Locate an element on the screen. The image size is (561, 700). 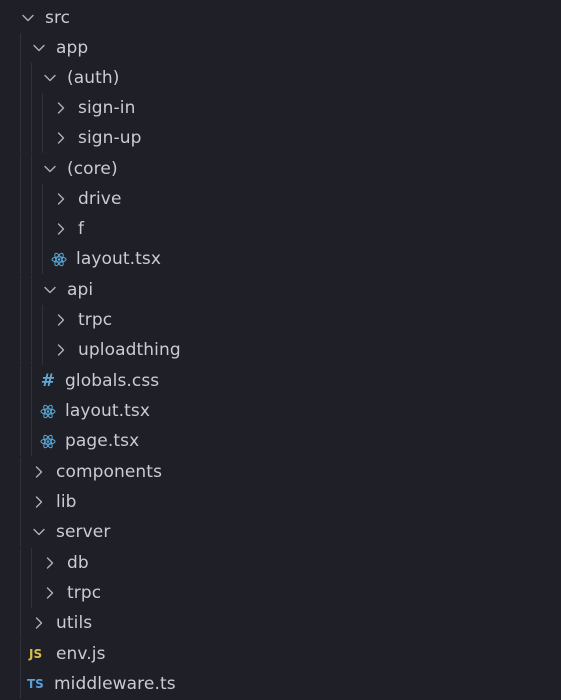
typescript-file-icon: TS is located at coordinates (35, 684).